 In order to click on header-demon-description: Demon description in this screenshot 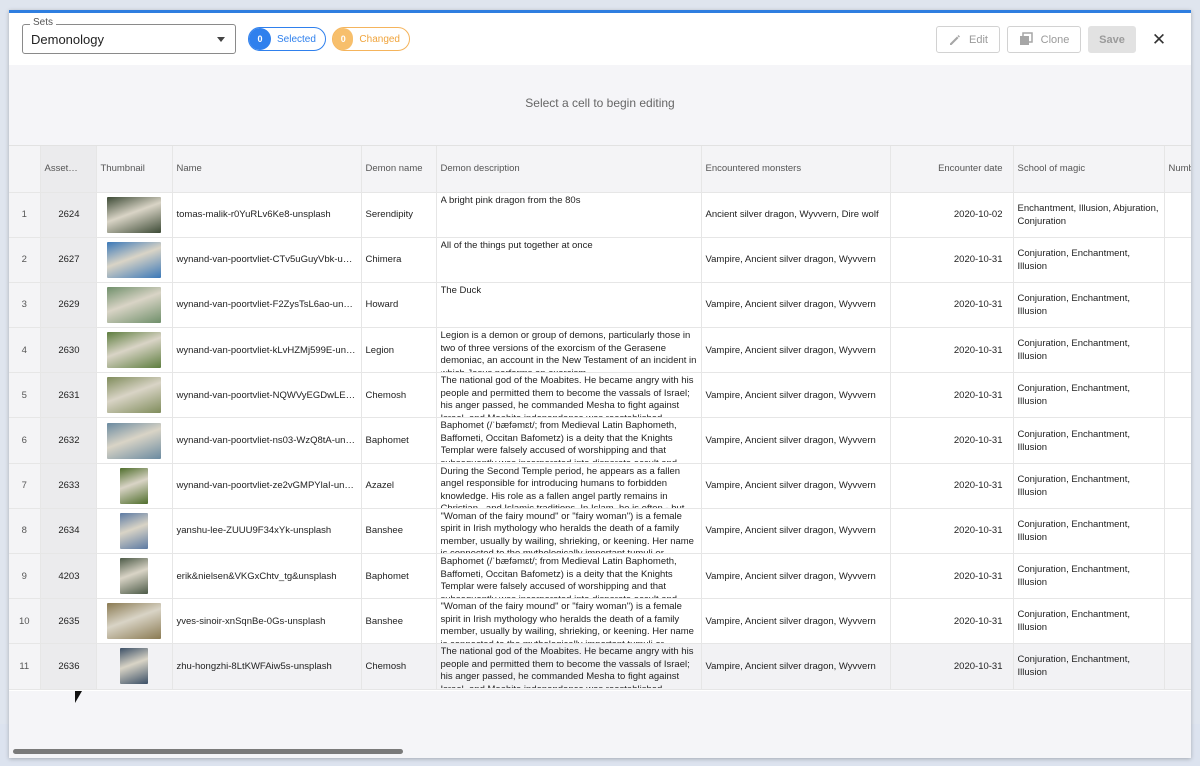, I will do `click(569, 169)`.